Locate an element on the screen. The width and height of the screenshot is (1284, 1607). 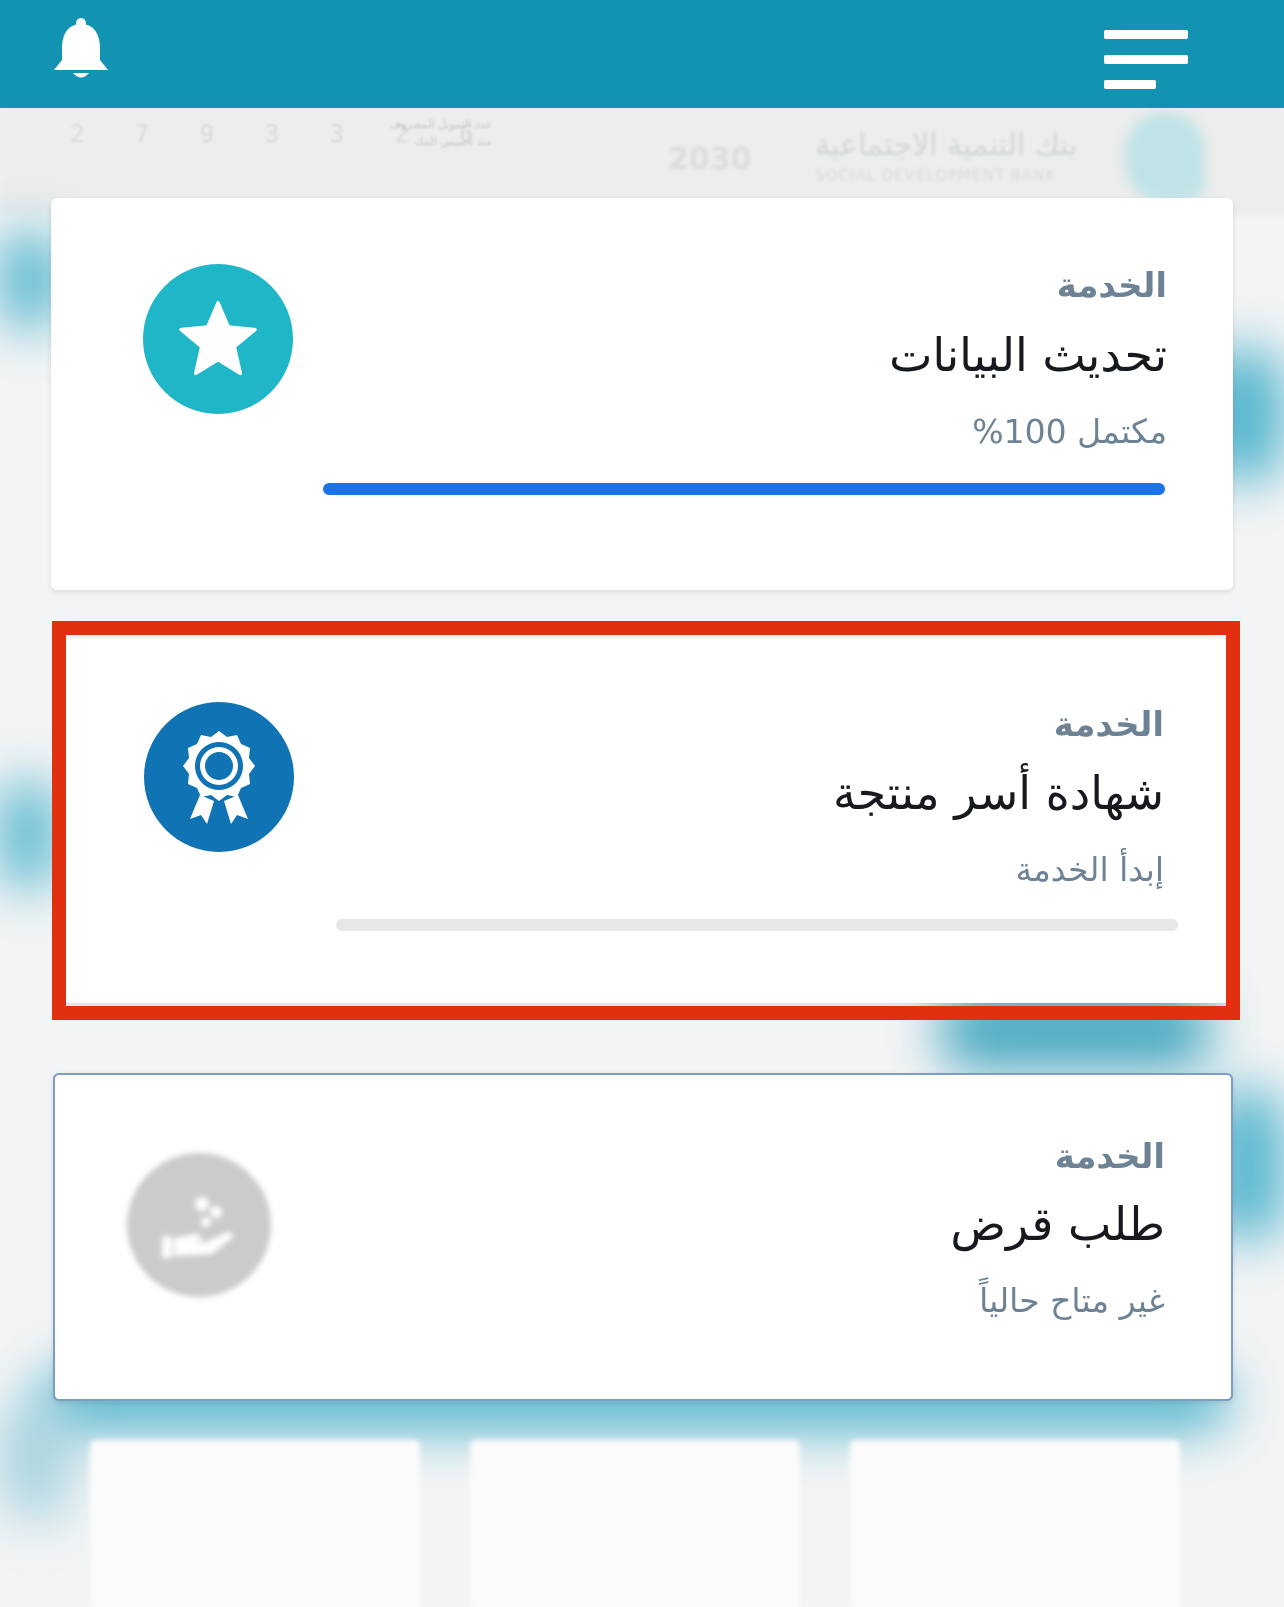
notifications-button is located at coordinates (81, 48).